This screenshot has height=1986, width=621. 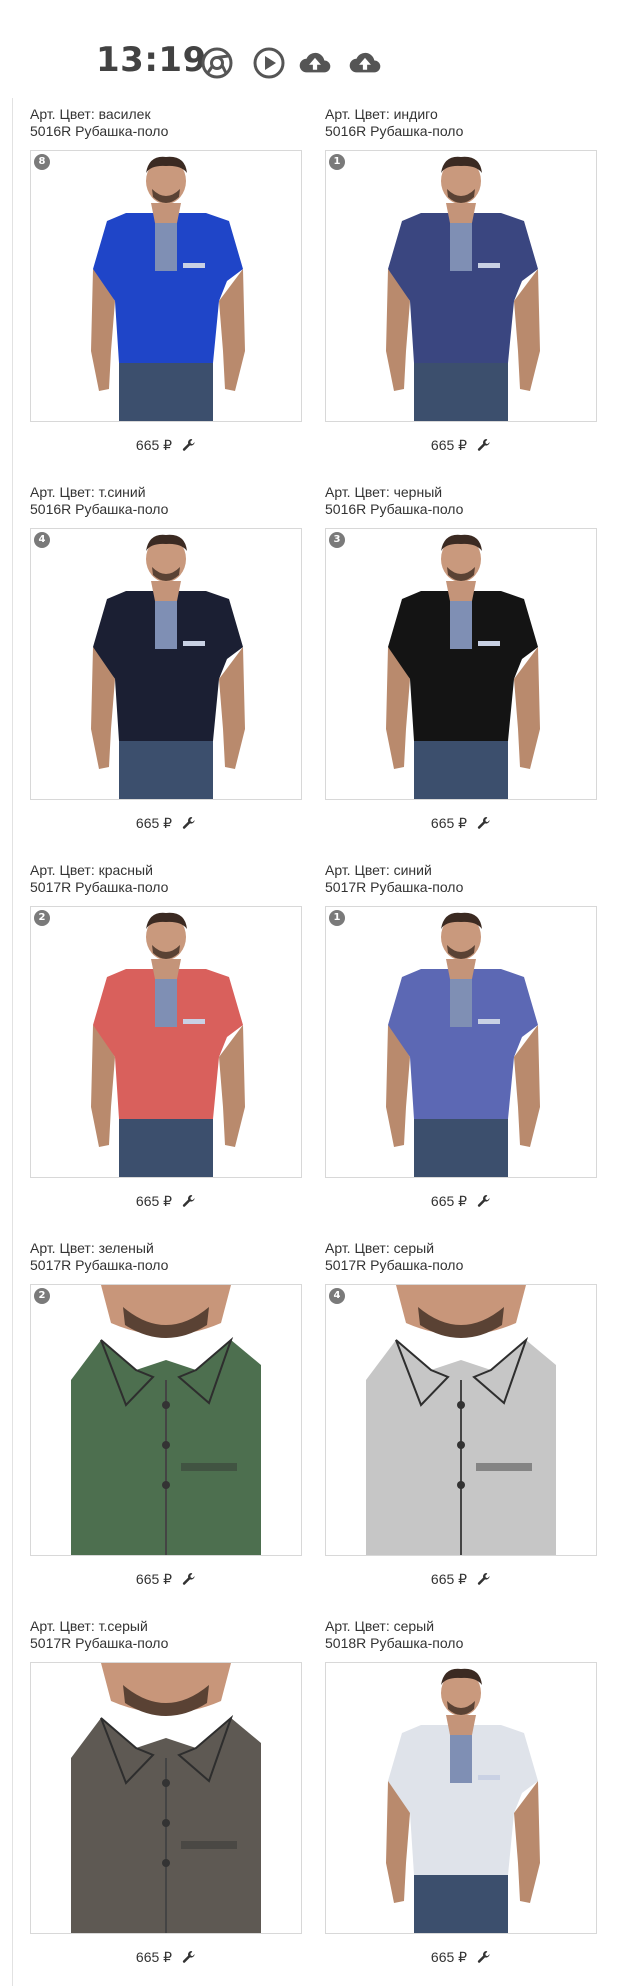 What do you see at coordinates (151, 60) in the screenshot?
I see `status-time: 13:19` at bounding box center [151, 60].